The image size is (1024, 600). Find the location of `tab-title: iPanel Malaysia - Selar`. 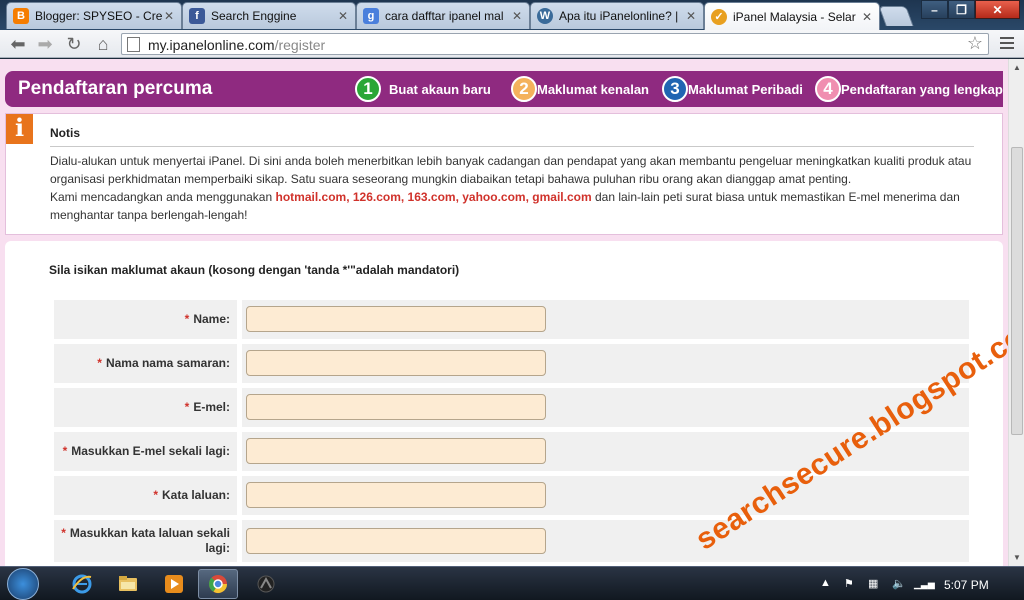

tab-title: iPanel Malaysia - Selar is located at coordinates (794, 16).